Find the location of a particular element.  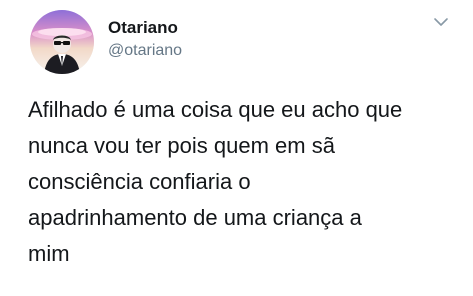

tweet-text-line: nunca vou ter pois quem em sã is located at coordinates (181, 145).